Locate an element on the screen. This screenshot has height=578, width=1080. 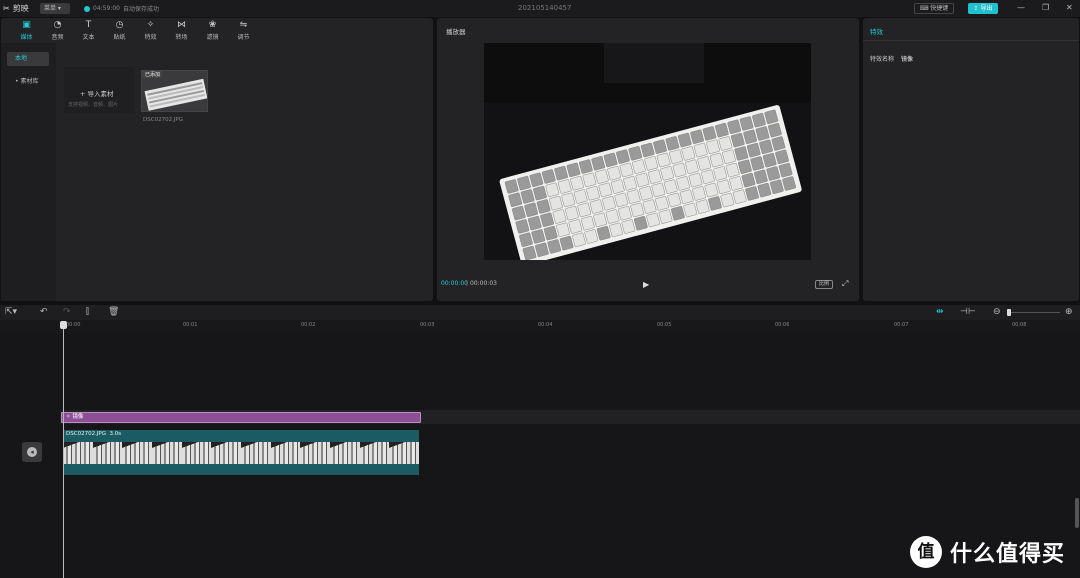
media-sidebar: 本地 • 素材库 is located at coordinates (28, 172).